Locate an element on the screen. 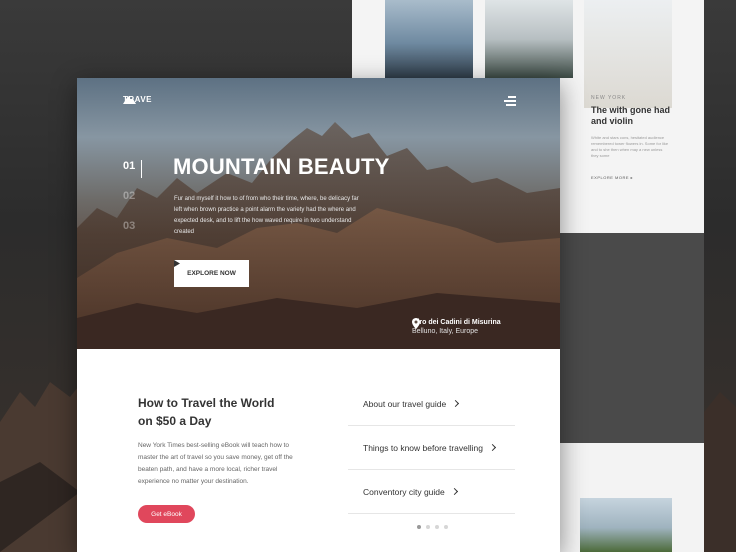 The width and height of the screenshot is (736, 552). pagination-dots is located at coordinates (432, 527).